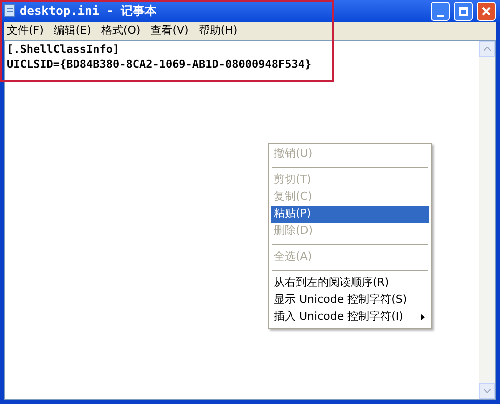 The width and height of the screenshot is (500, 404). I want to click on menu-item: 查看(V), so click(169, 31).